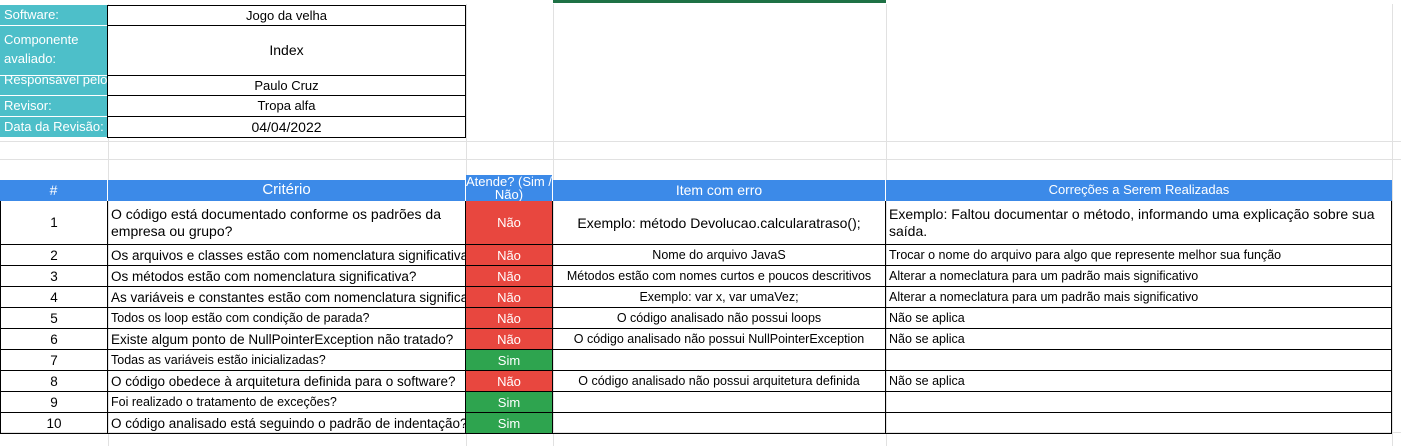 The image size is (1401, 446). Describe the element at coordinates (54, 255) in the screenshot. I see `row-num: 2` at that location.